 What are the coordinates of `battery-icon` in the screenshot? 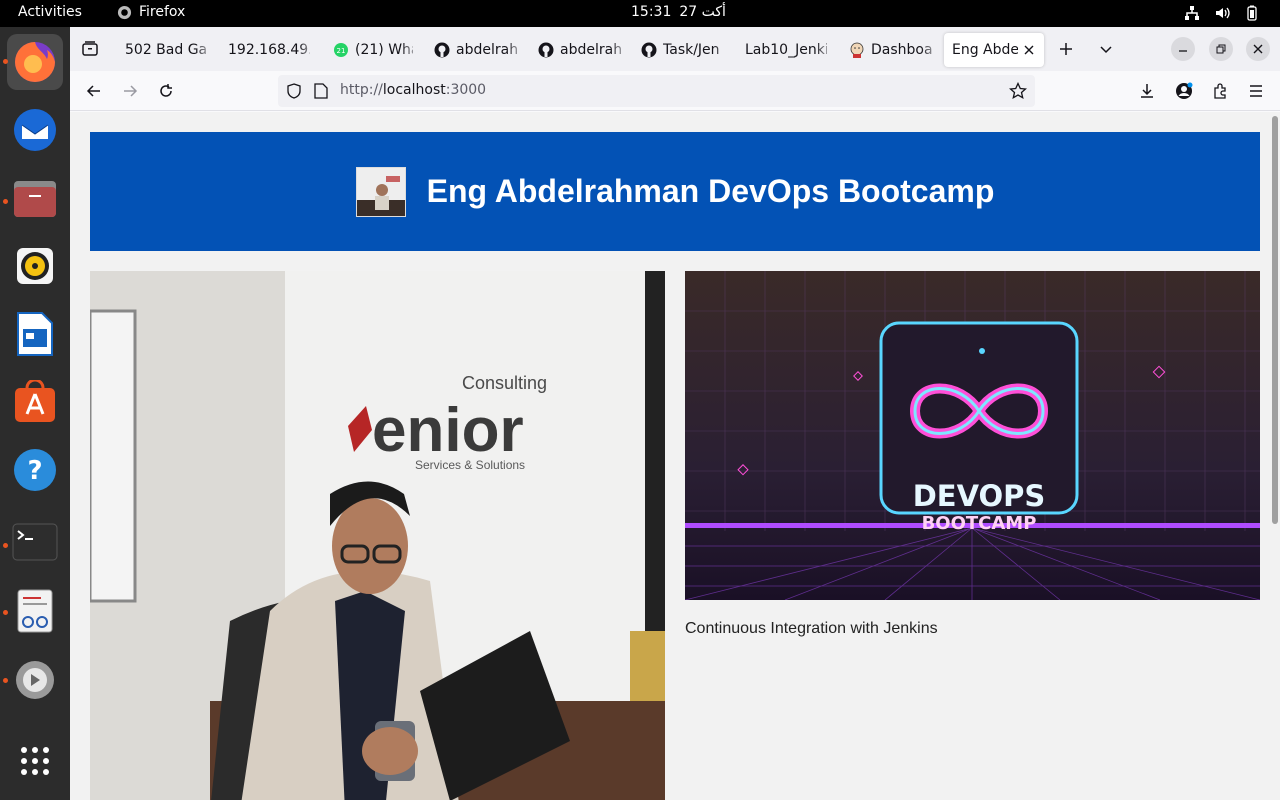 It's located at (1252, 13).